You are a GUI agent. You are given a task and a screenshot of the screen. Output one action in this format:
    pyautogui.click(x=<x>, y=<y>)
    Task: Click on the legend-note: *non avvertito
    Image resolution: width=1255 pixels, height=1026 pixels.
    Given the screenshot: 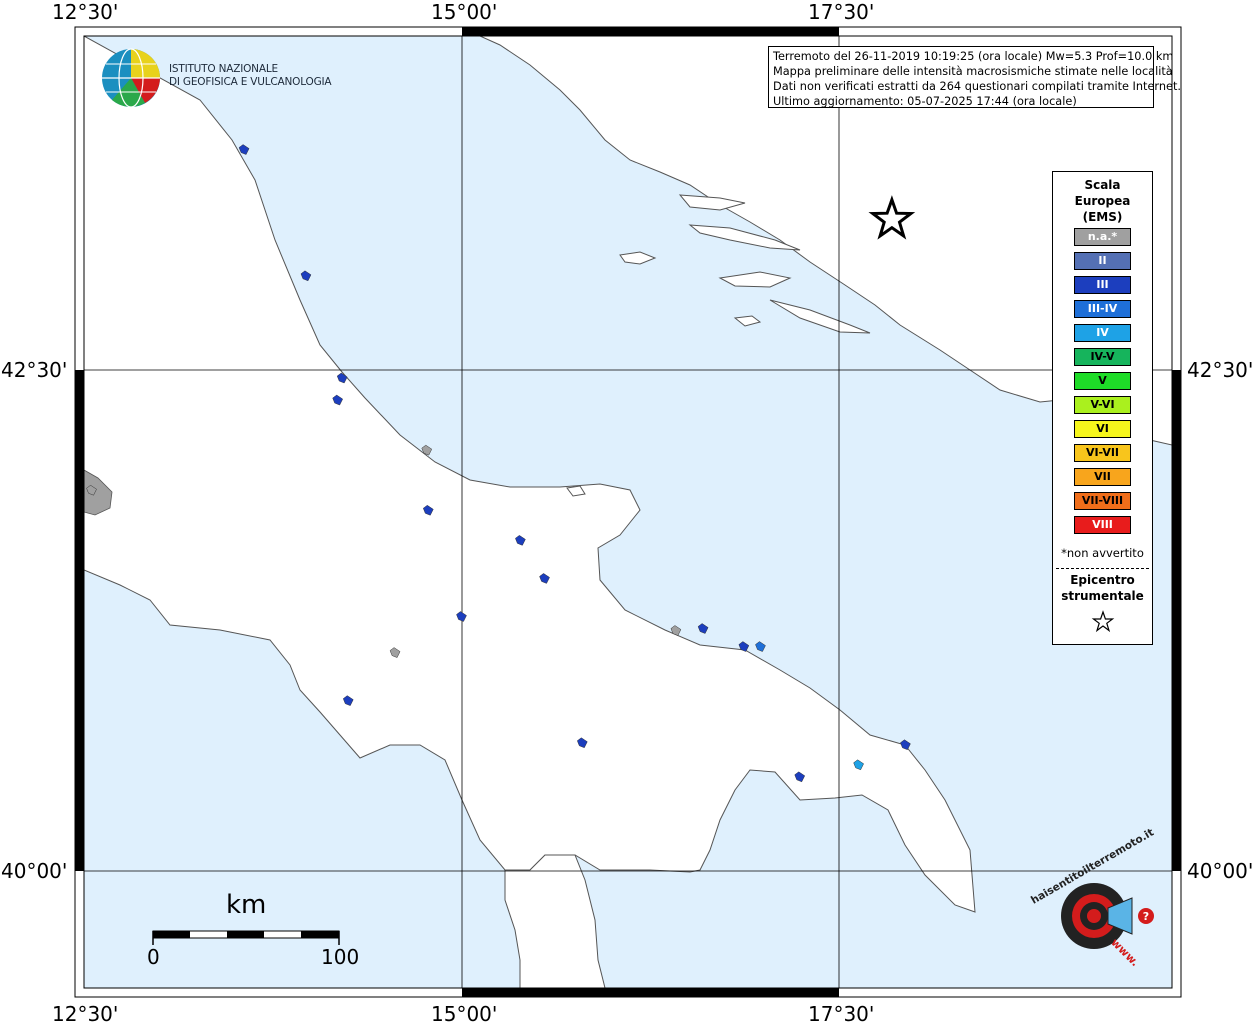 What is the action you would take?
    pyautogui.click(x=1102, y=553)
    